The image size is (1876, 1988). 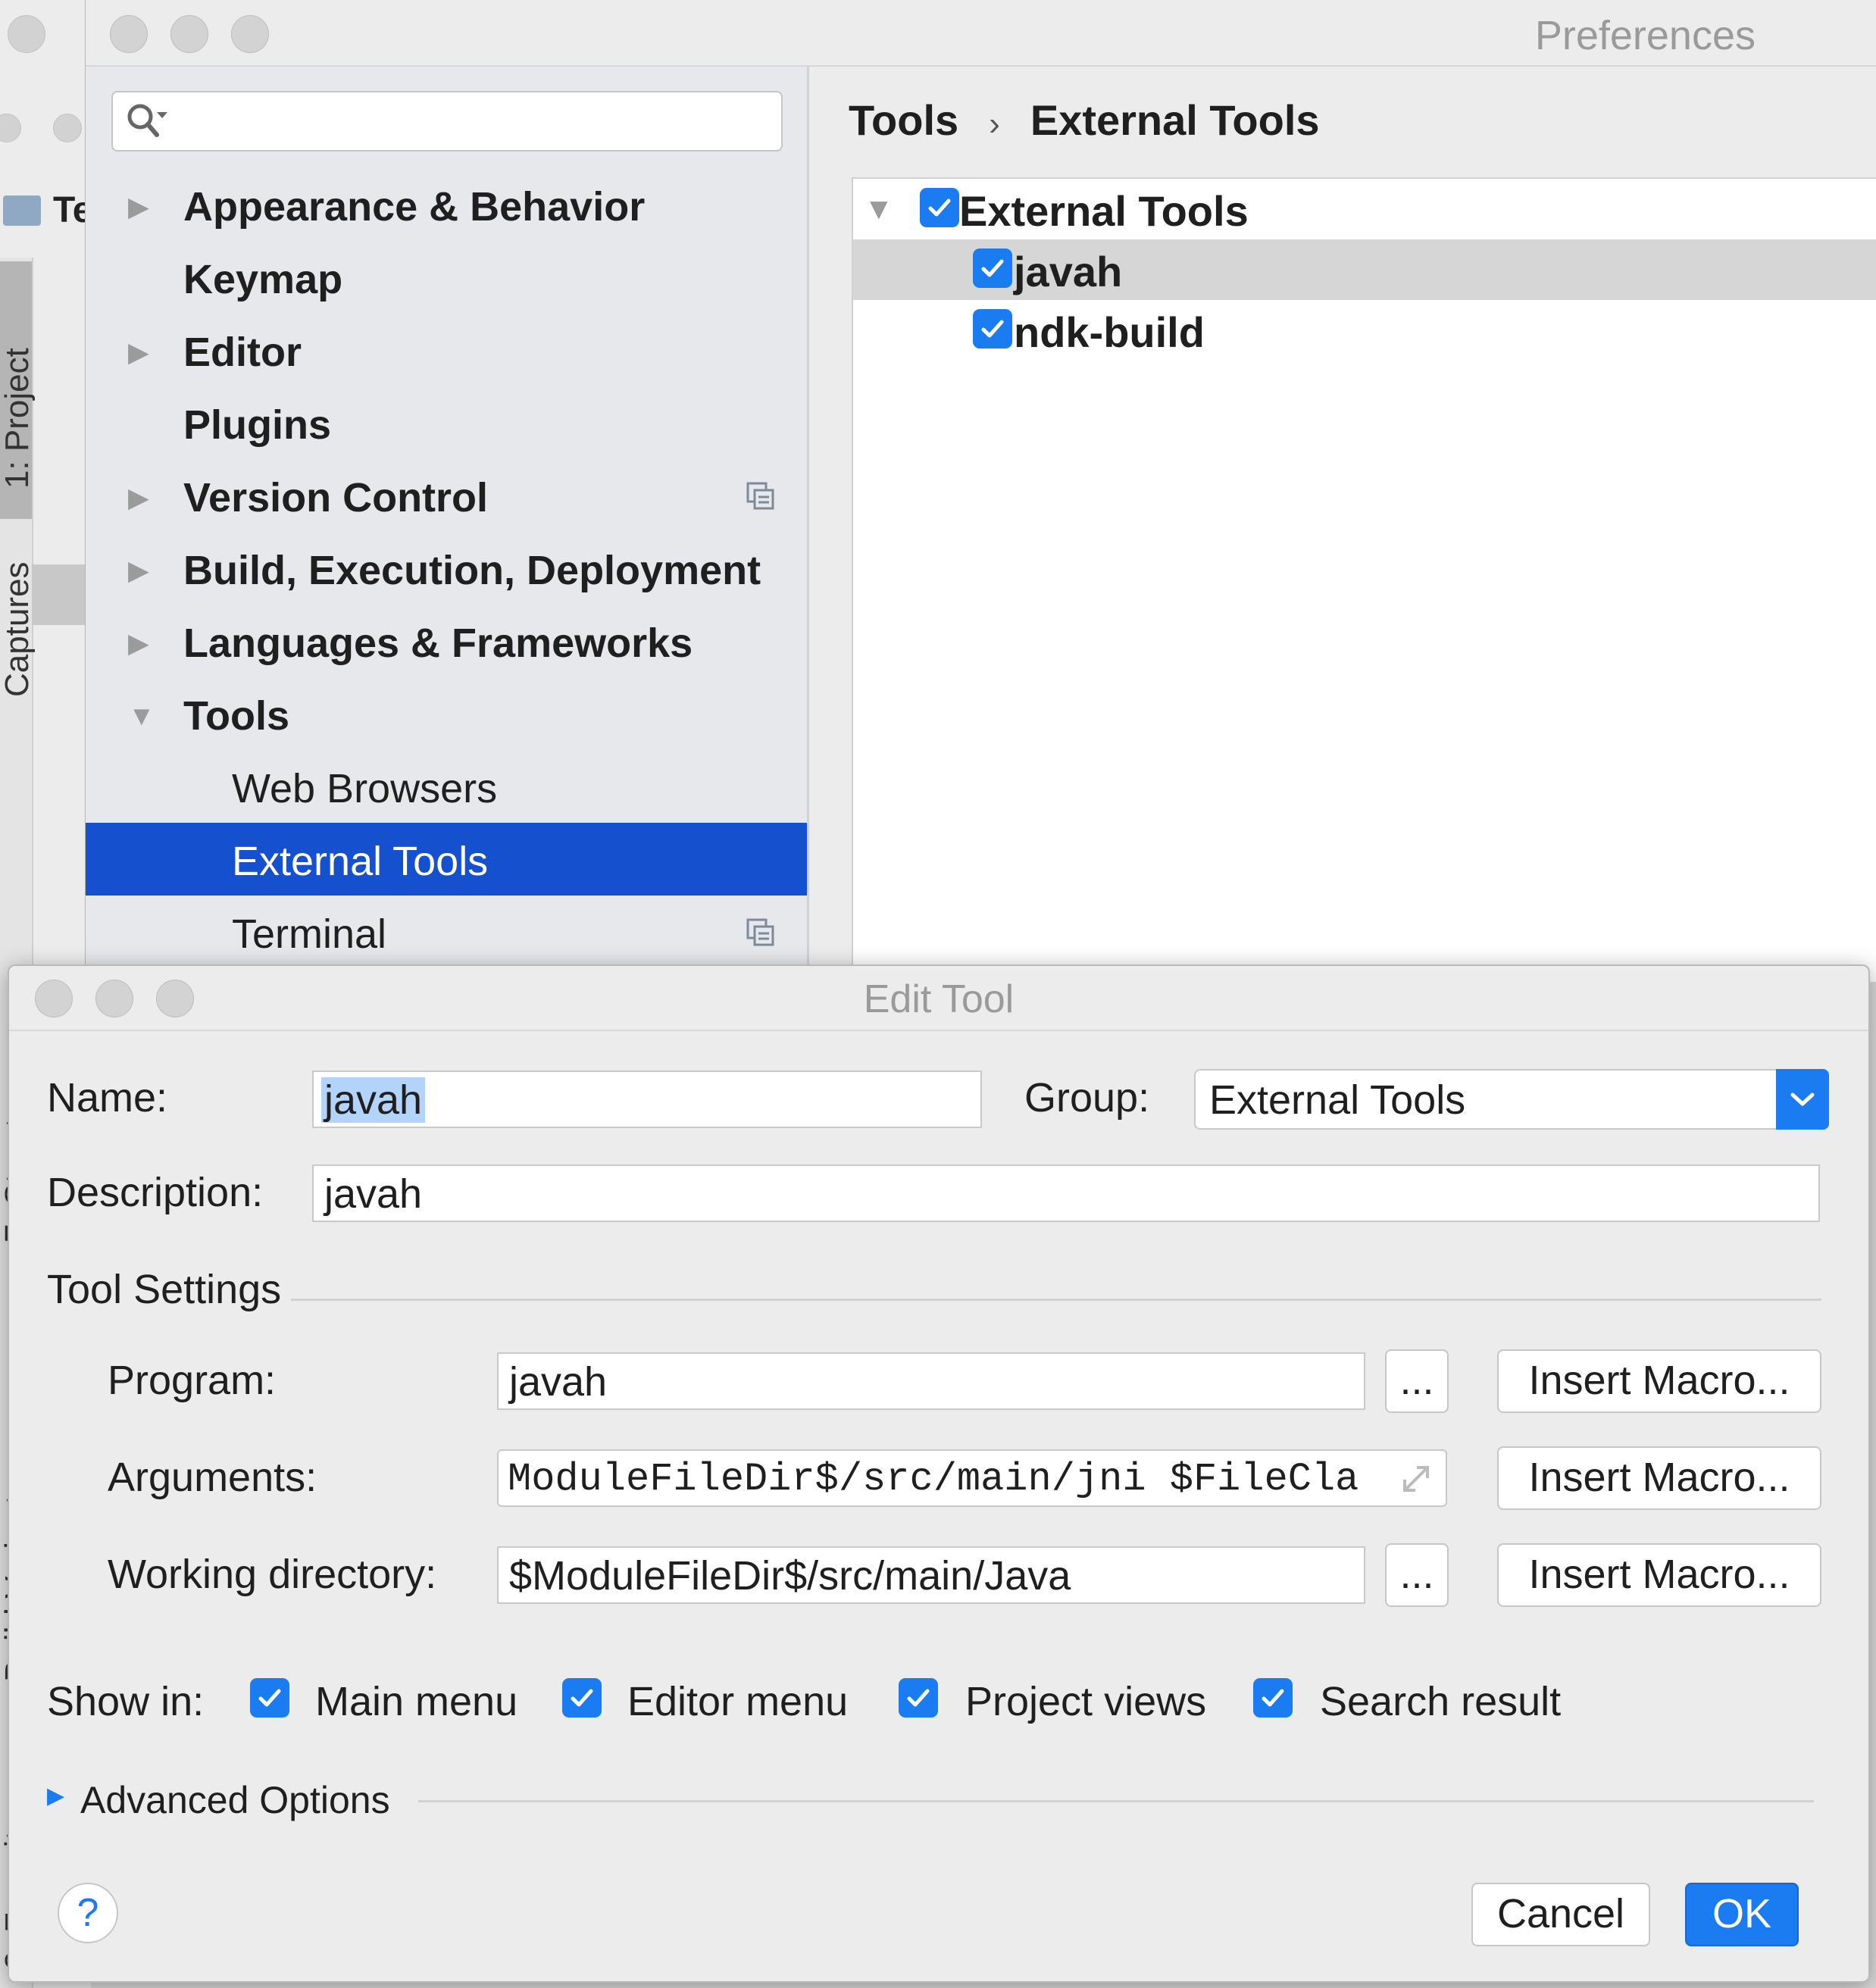 I want to click on nav-label: Web Browsers, so click(x=365, y=788).